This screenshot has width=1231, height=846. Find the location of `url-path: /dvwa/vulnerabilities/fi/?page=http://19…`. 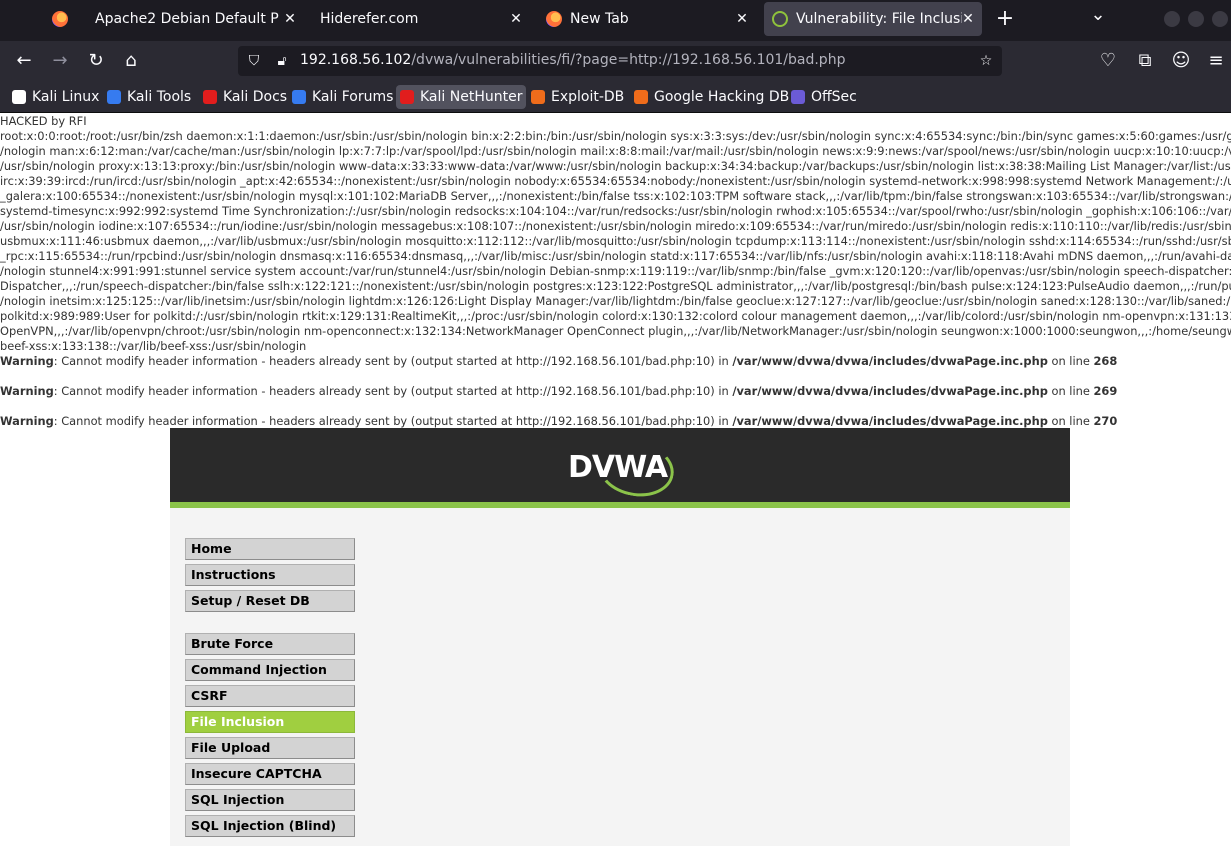

url-path: /dvwa/vulnerabilities/fi/?page=http://19… is located at coordinates (628, 60).